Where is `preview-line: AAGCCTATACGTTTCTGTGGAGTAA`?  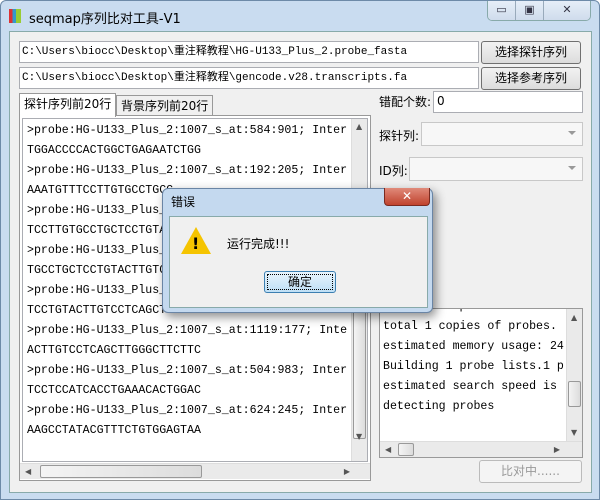 preview-line: AAGCCTATACGTTTCTGTGGAGTAA is located at coordinates (114, 430).